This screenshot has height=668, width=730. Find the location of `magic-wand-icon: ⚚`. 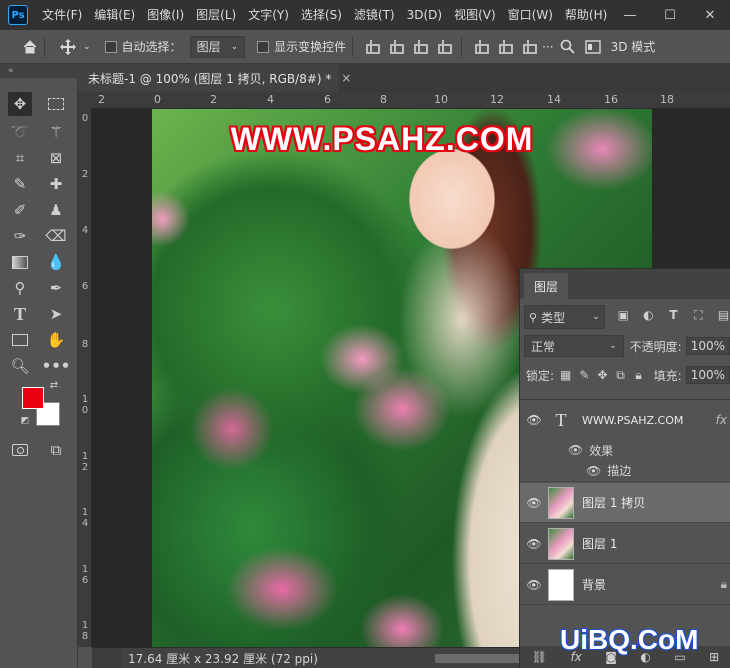

magic-wand-icon: ⚚ is located at coordinates (56, 132).